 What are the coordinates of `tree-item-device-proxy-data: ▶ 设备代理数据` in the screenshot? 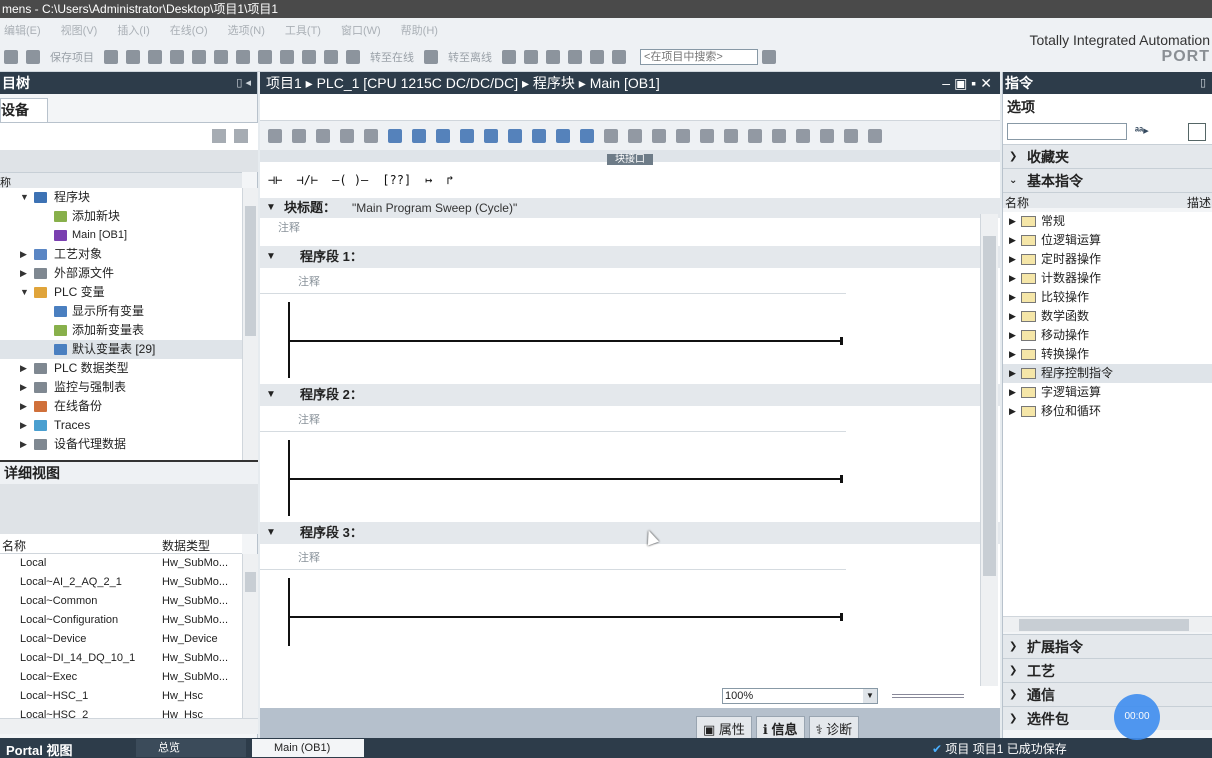 It's located at (121, 444).